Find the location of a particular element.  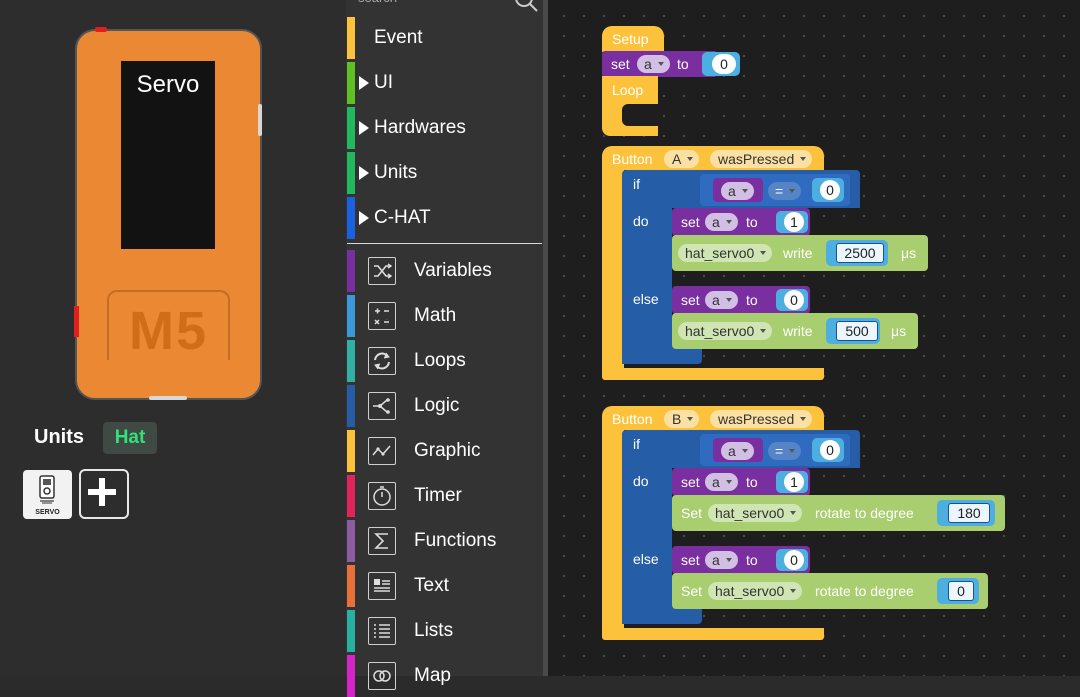

button-b-event-body is located at coordinates (613, 530).